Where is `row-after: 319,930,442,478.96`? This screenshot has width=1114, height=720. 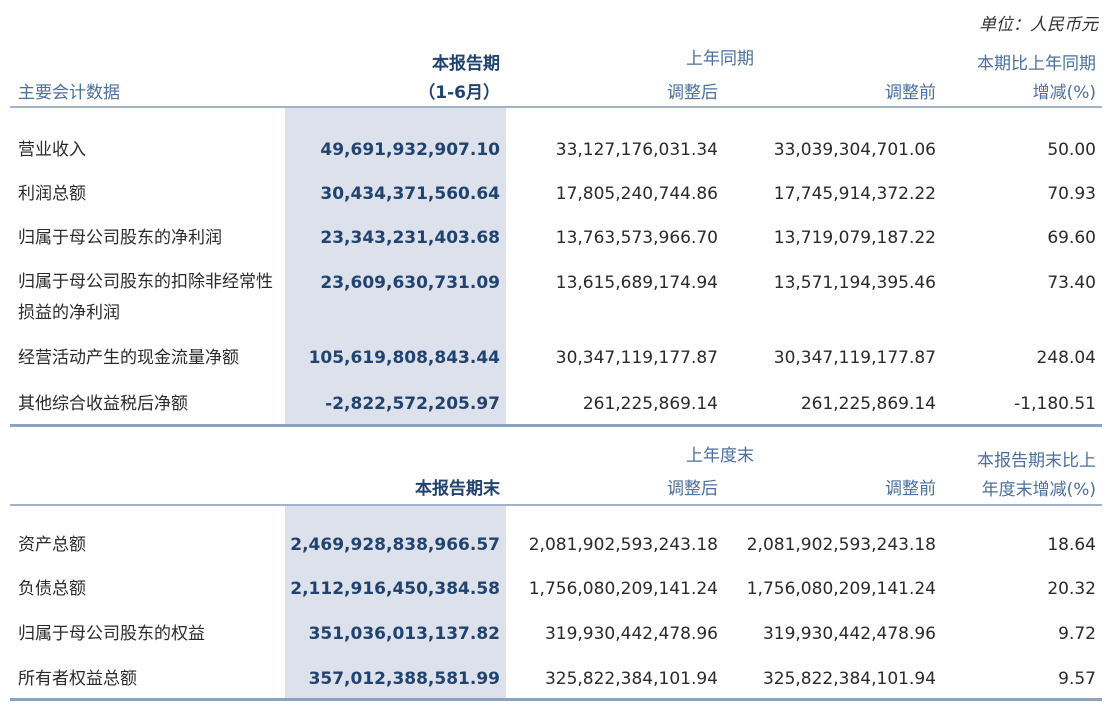 row-after: 319,930,442,478.96 is located at coordinates (631, 634).